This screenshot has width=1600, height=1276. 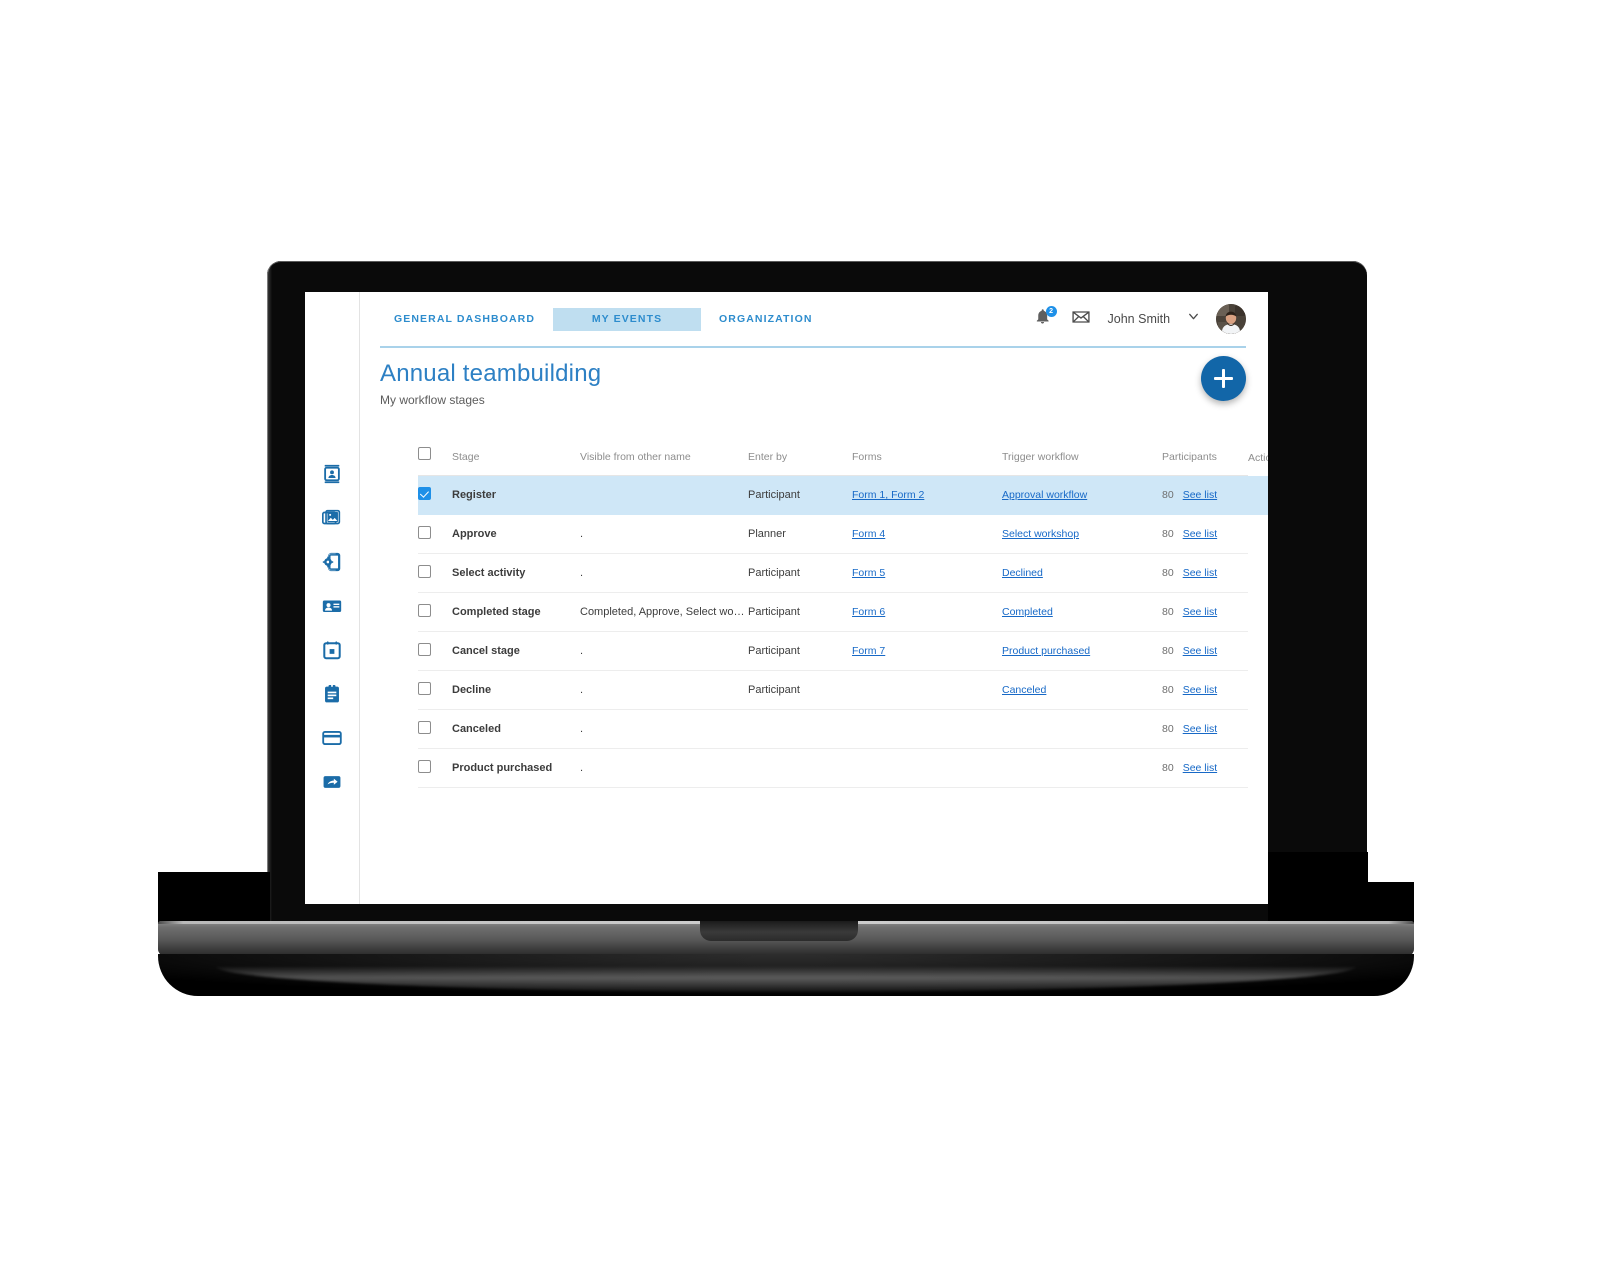 I want to click on sidebar-item-payments, so click(x=332, y=738).